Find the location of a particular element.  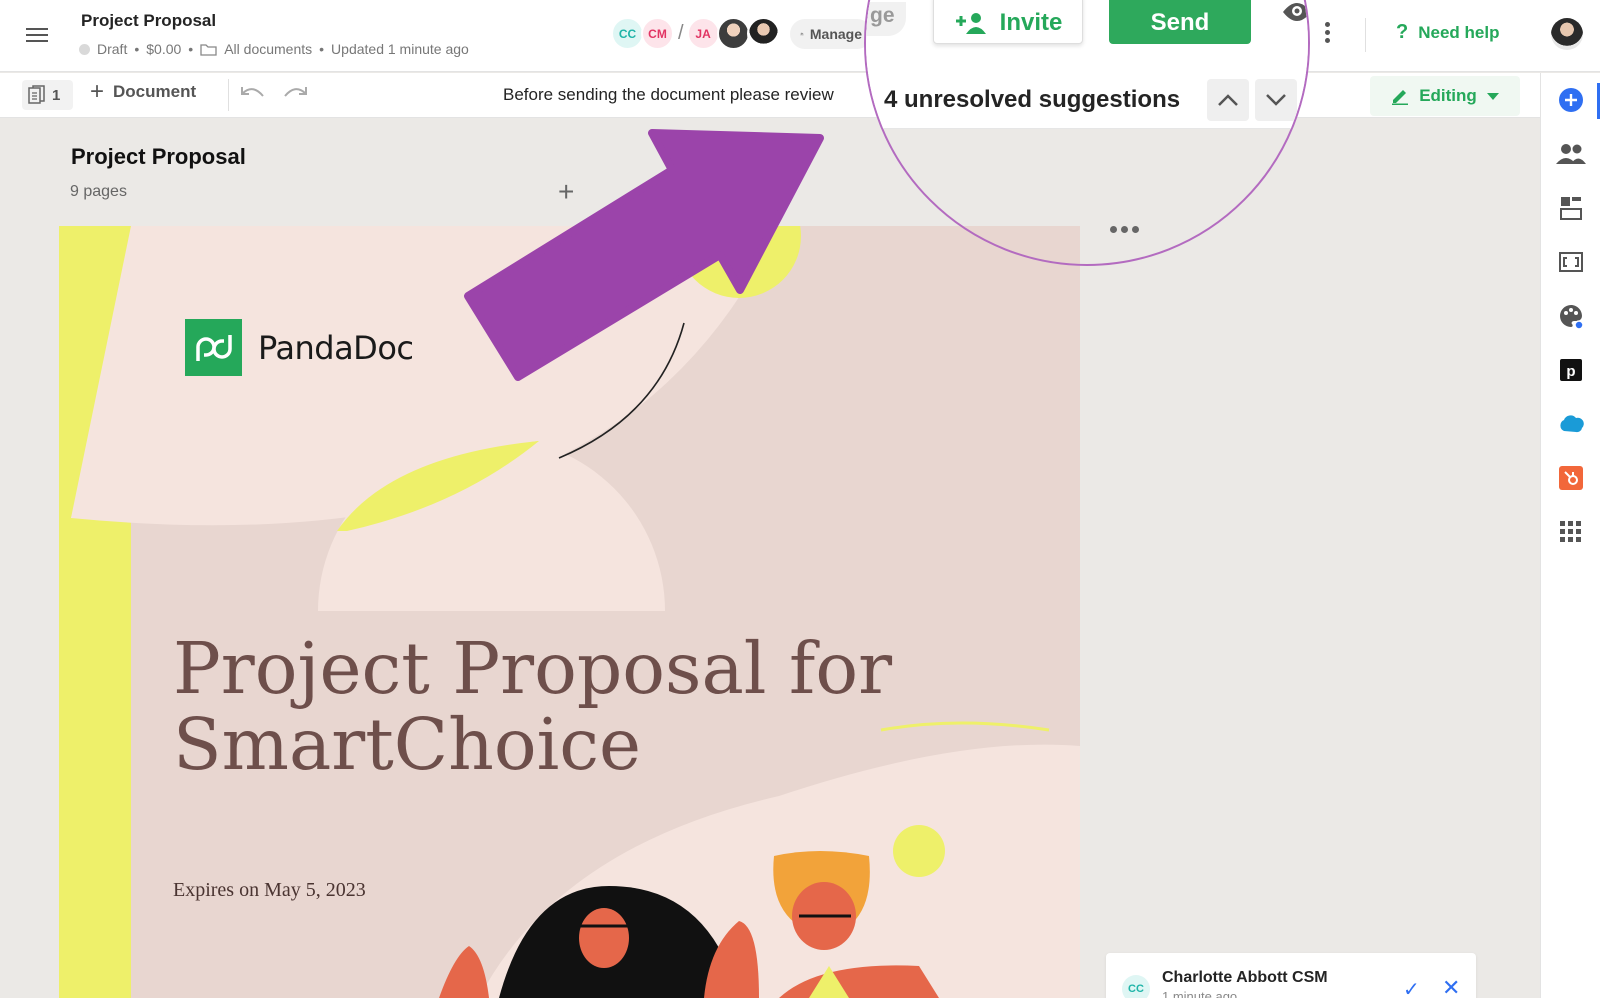

add-document-button: + Document is located at coordinates (143, 91).